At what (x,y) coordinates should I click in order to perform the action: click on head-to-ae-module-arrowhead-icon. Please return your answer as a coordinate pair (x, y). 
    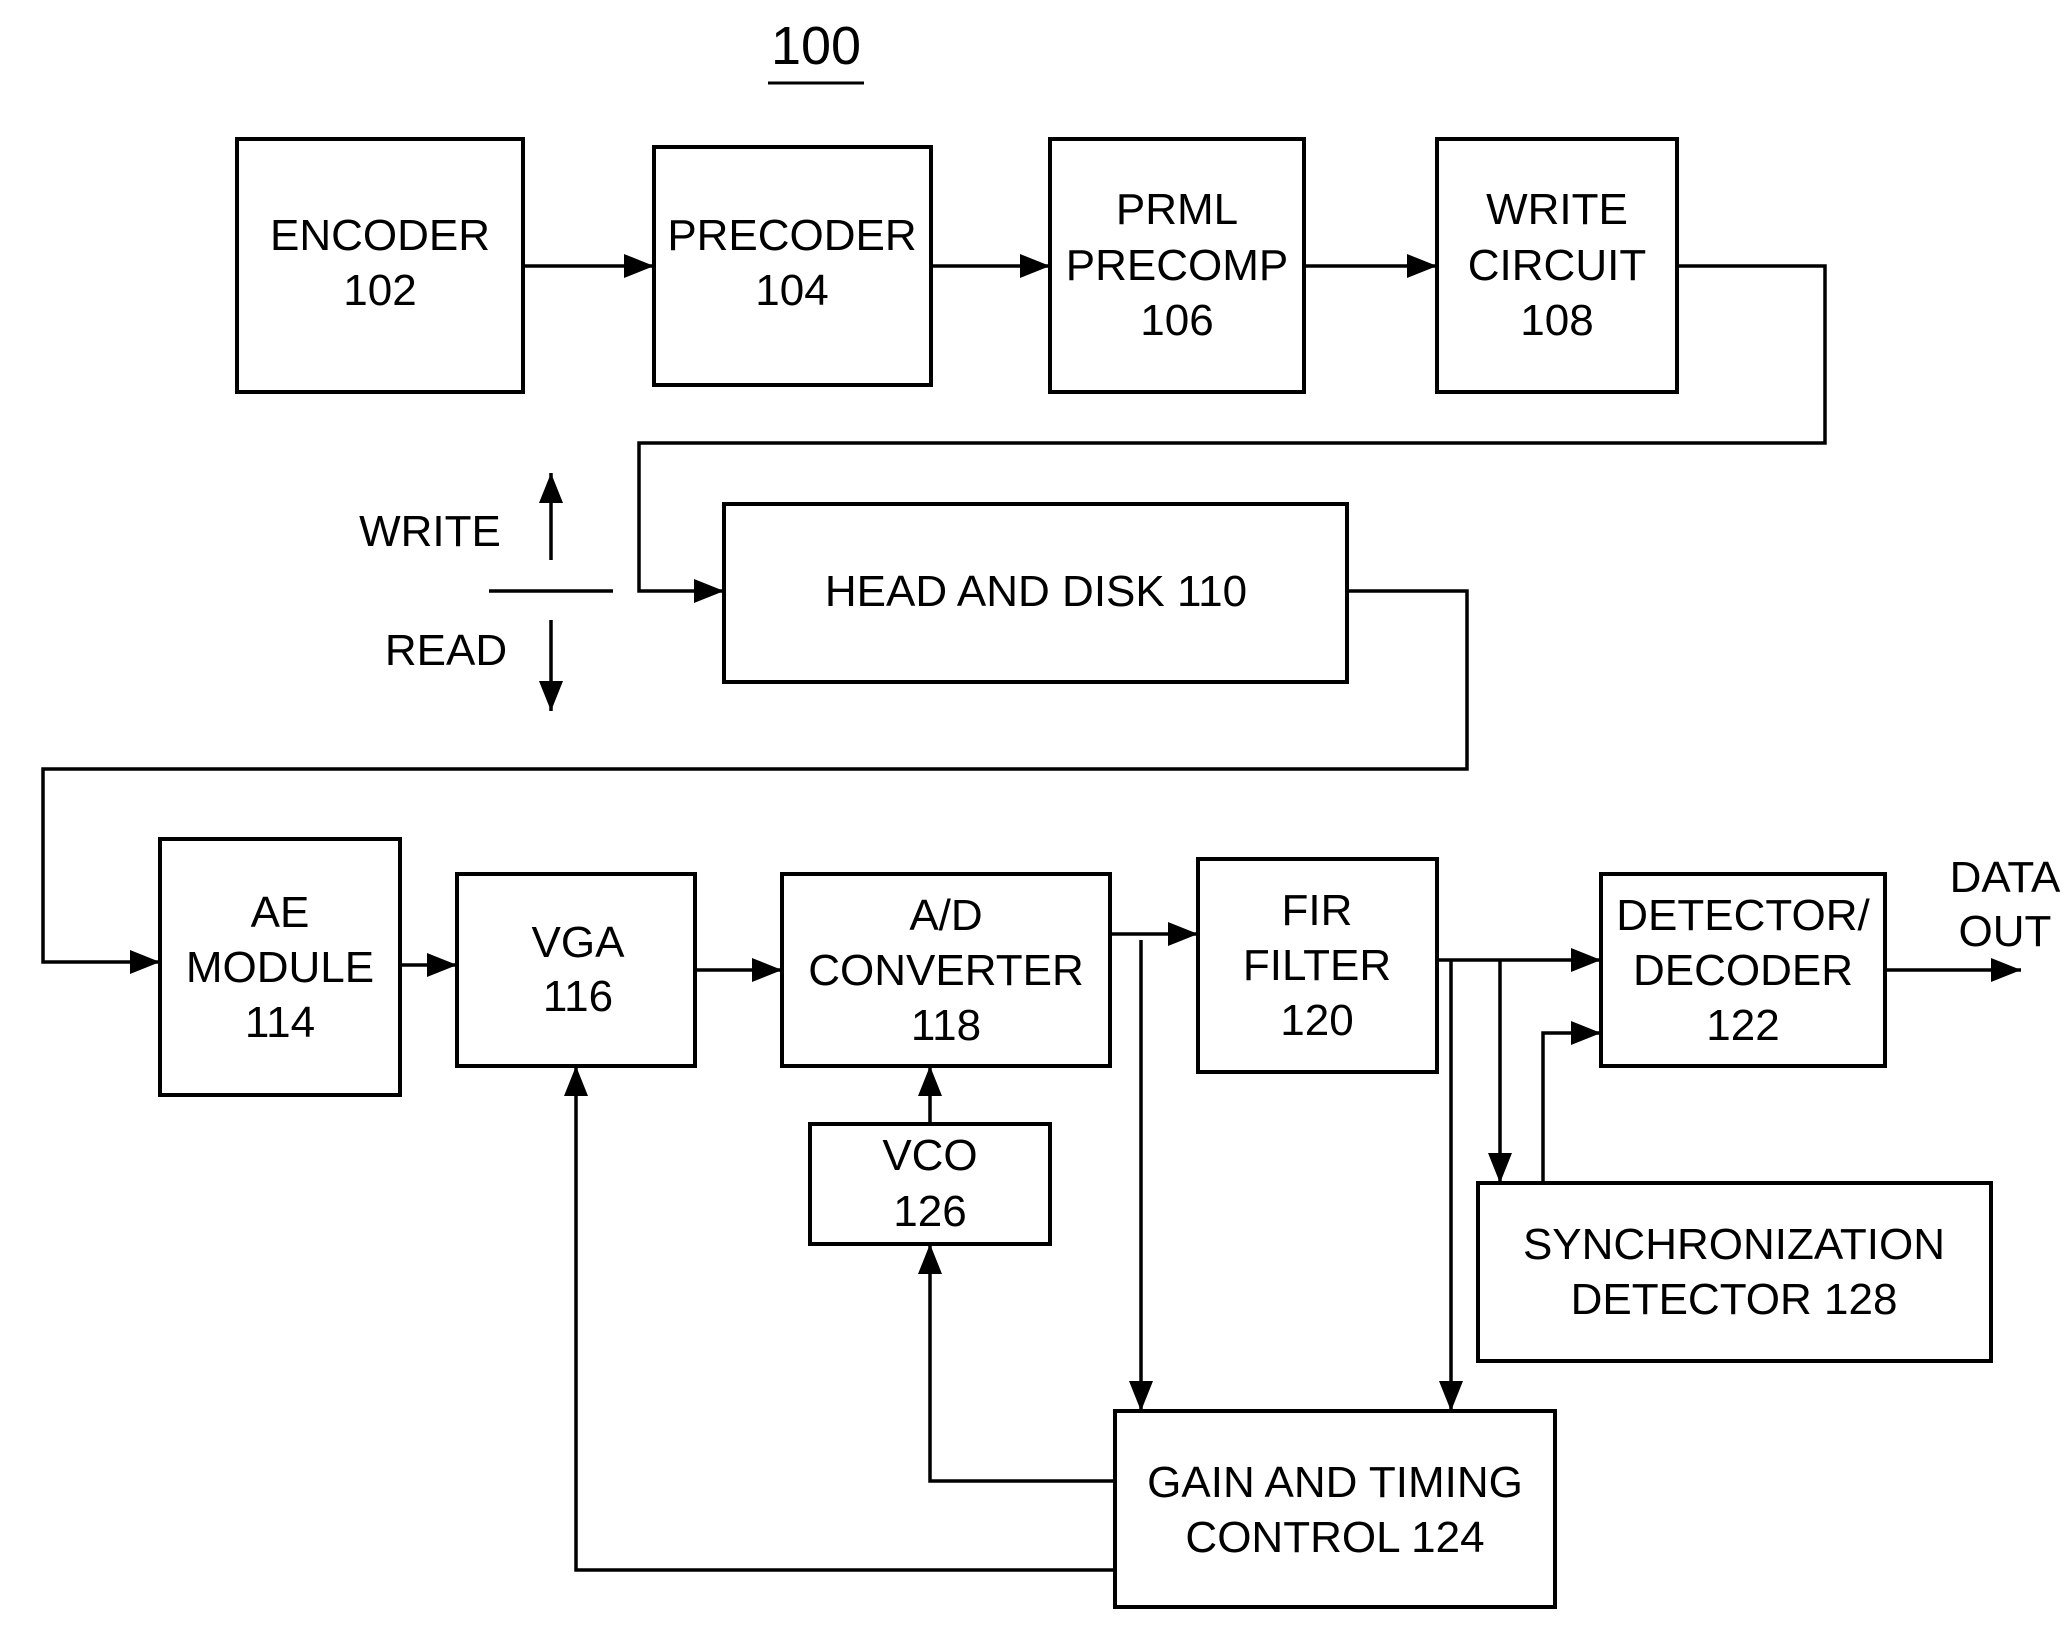
    Looking at the image, I should click on (145, 962).